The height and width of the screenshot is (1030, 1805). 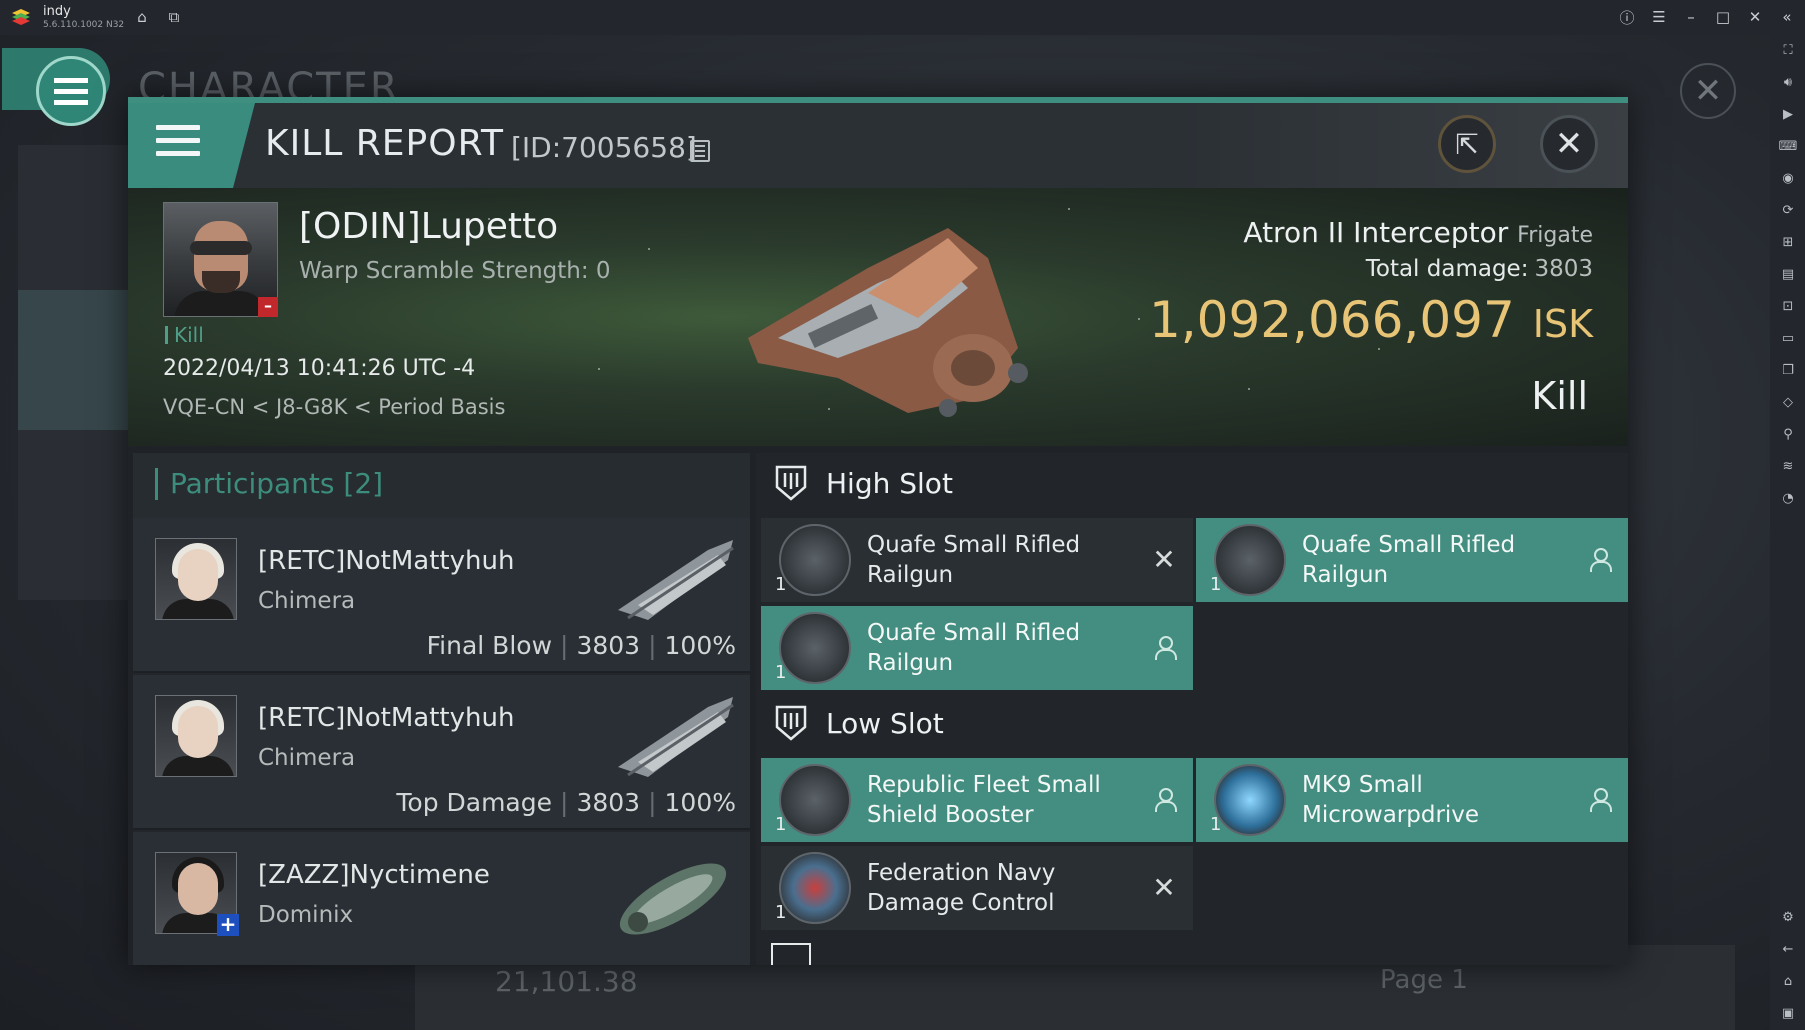 I want to click on total-damage-label: Total damage:, so click(x=1447, y=269).